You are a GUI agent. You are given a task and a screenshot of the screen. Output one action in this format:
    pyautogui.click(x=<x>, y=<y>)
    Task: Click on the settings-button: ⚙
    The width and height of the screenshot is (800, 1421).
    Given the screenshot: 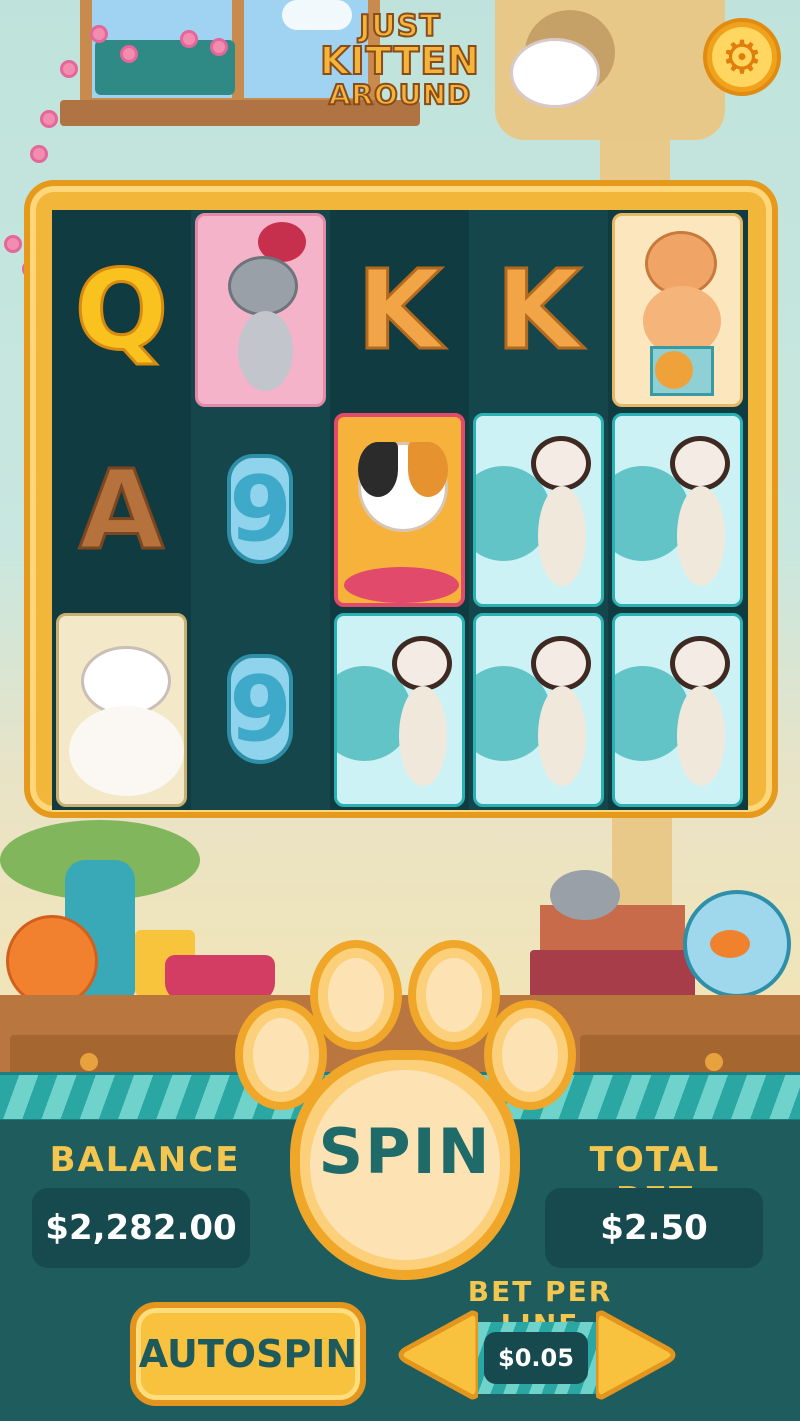 What is the action you would take?
    pyautogui.click(x=742, y=57)
    